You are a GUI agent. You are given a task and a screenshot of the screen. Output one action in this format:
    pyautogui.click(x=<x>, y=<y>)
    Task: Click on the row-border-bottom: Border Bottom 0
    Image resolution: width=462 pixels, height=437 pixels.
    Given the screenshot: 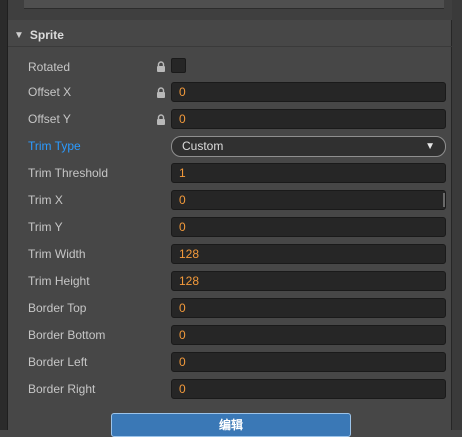 What is the action you would take?
    pyautogui.click(x=231, y=336)
    